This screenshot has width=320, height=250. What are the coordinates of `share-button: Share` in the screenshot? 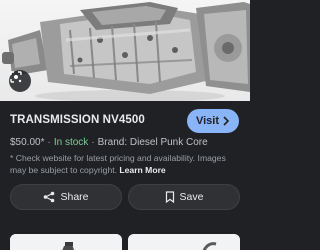 It's located at (66, 197).